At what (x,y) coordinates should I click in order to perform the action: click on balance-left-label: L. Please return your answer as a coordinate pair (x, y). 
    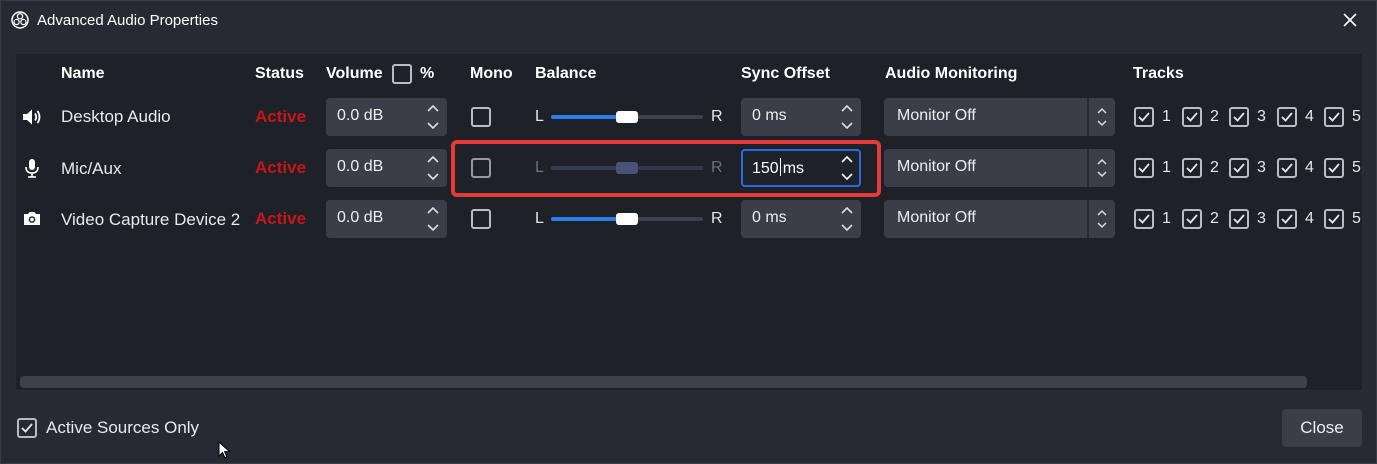
    Looking at the image, I should click on (539, 218).